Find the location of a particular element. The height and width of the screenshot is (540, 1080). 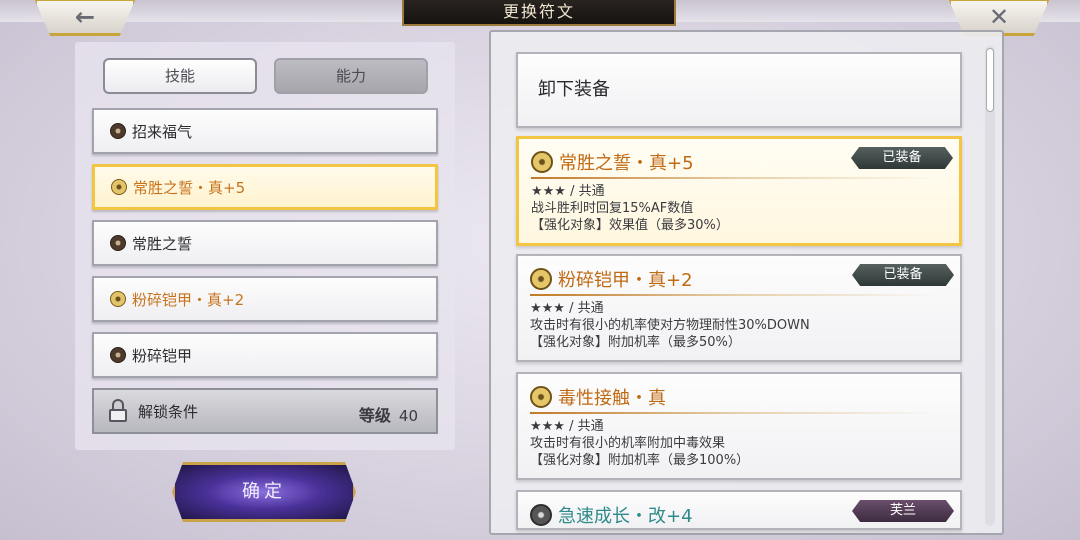

rune-card-title: 毒性接触・真 is located at coordinates (598, 397).